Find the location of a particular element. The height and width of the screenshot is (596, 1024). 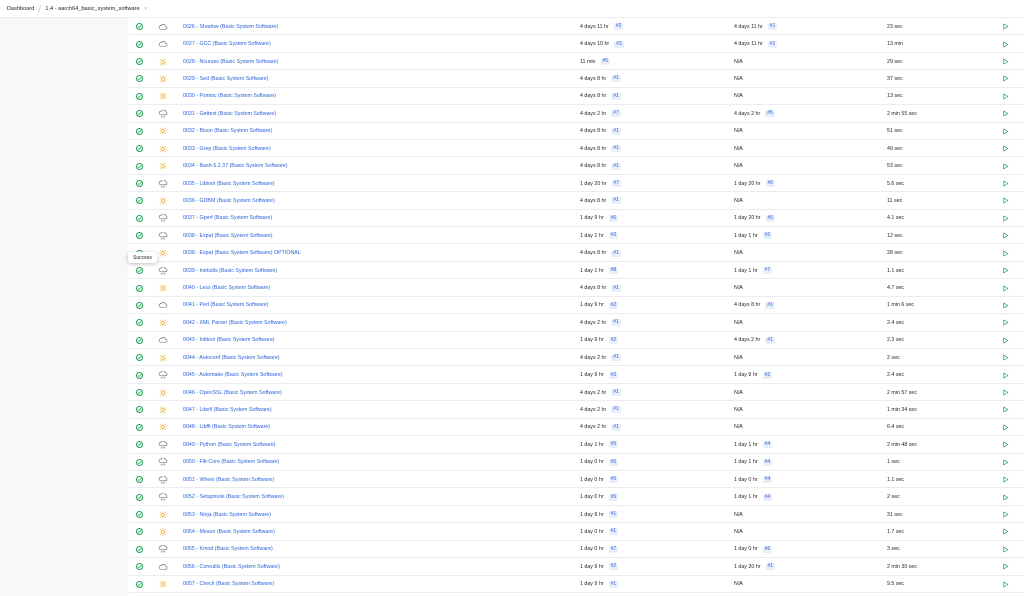

job-link: 0043 - Intltool (Basic System Software) is located at coordinates (229, 340).